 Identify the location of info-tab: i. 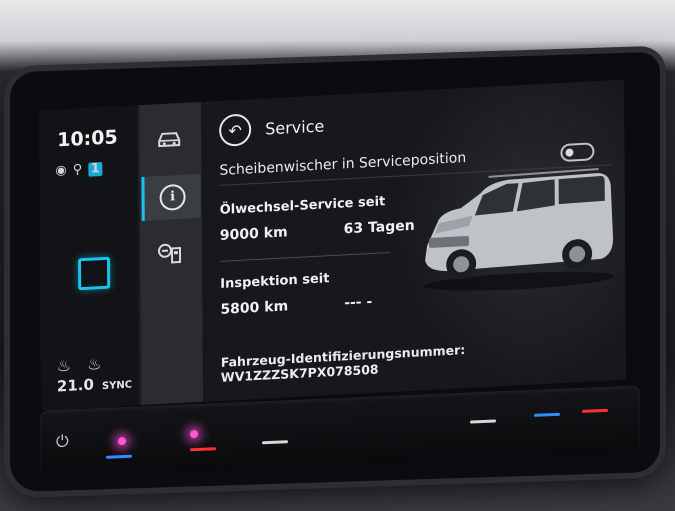
(171, 197).